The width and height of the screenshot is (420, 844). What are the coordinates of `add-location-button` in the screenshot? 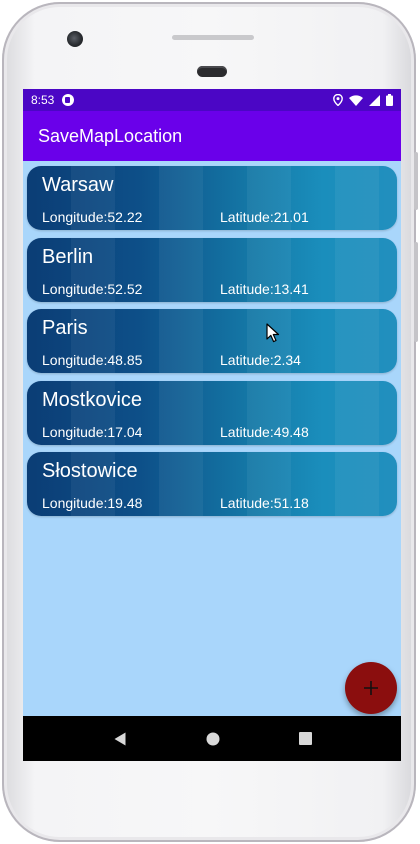 It's located at (371, 688).